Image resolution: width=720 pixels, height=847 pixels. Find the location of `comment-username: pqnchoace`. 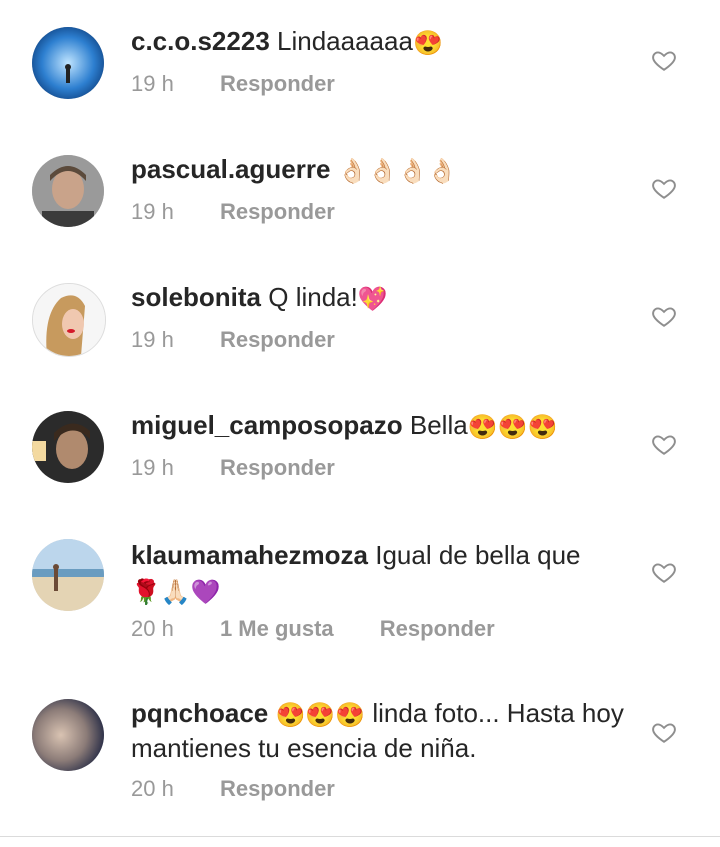

comment-username: pqnchoace is located at coordinates (199, 713).